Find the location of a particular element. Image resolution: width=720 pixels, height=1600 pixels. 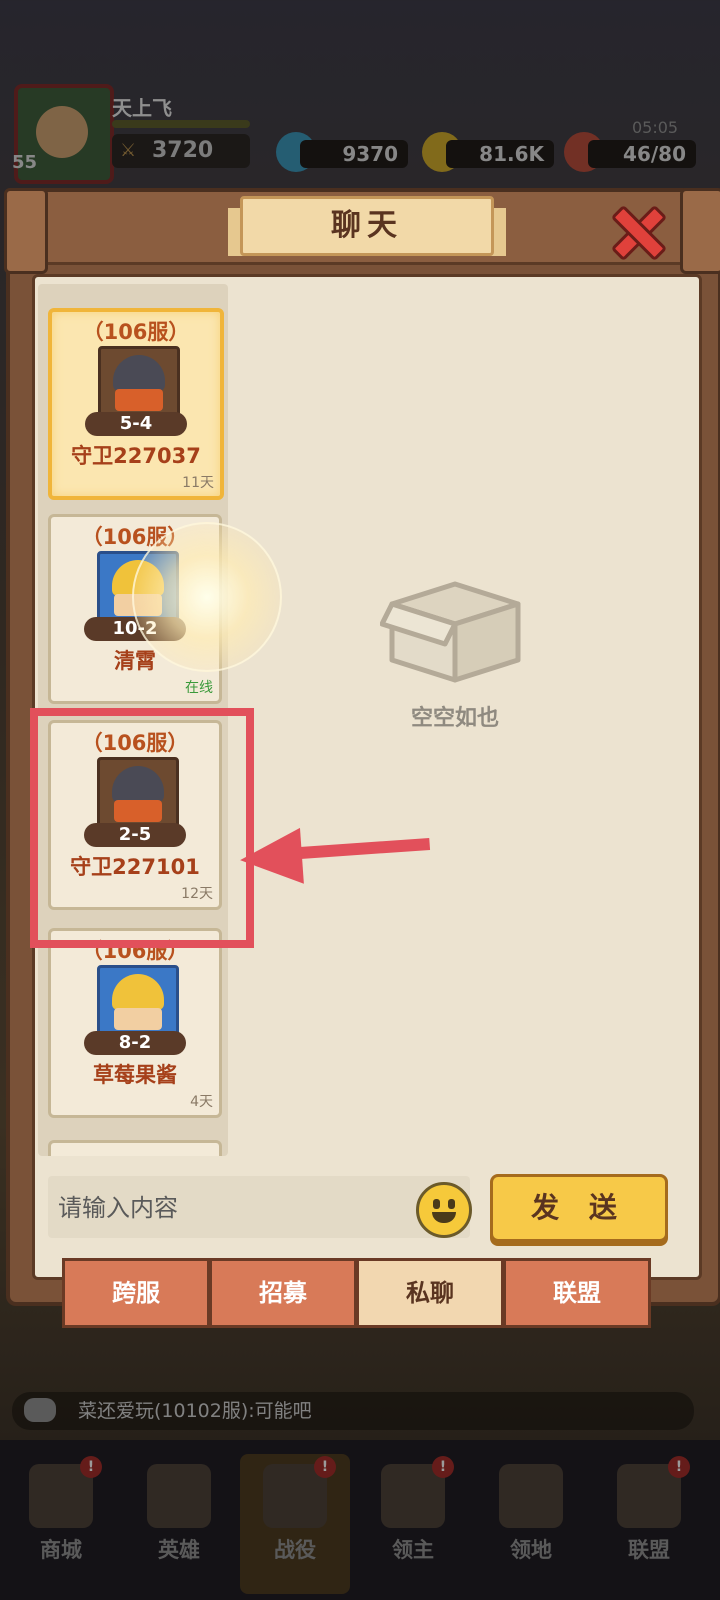

contact-card: （106服） 8-2 草莓果酱 4天 is located at coordinates (135, 1023).